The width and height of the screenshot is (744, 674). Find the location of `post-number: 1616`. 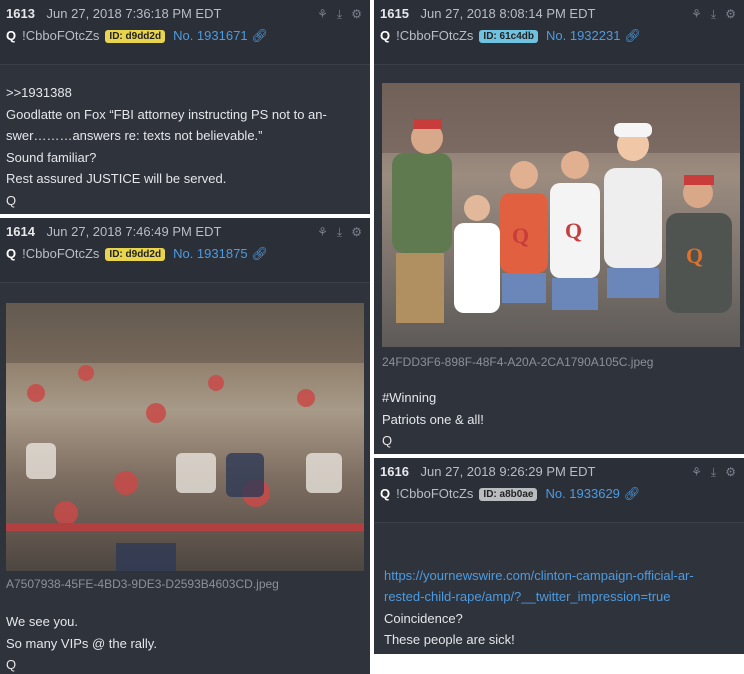

post-number: 1616 is located at coordinates (394, 471).